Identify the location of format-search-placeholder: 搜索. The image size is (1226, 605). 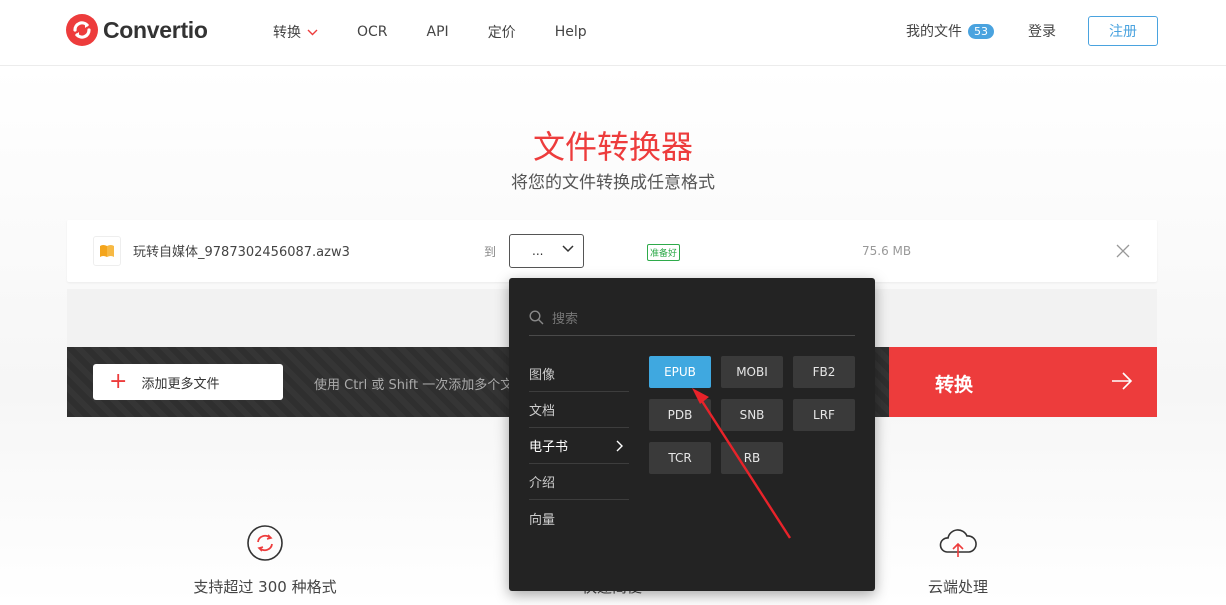
(565, 319).